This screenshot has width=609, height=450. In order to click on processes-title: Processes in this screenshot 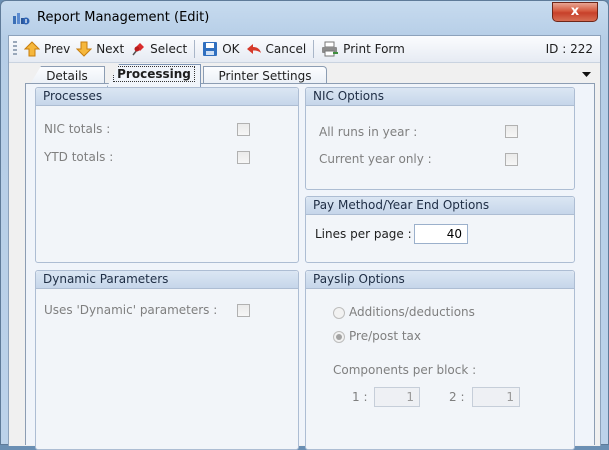, I will do `click(167, 97)`.